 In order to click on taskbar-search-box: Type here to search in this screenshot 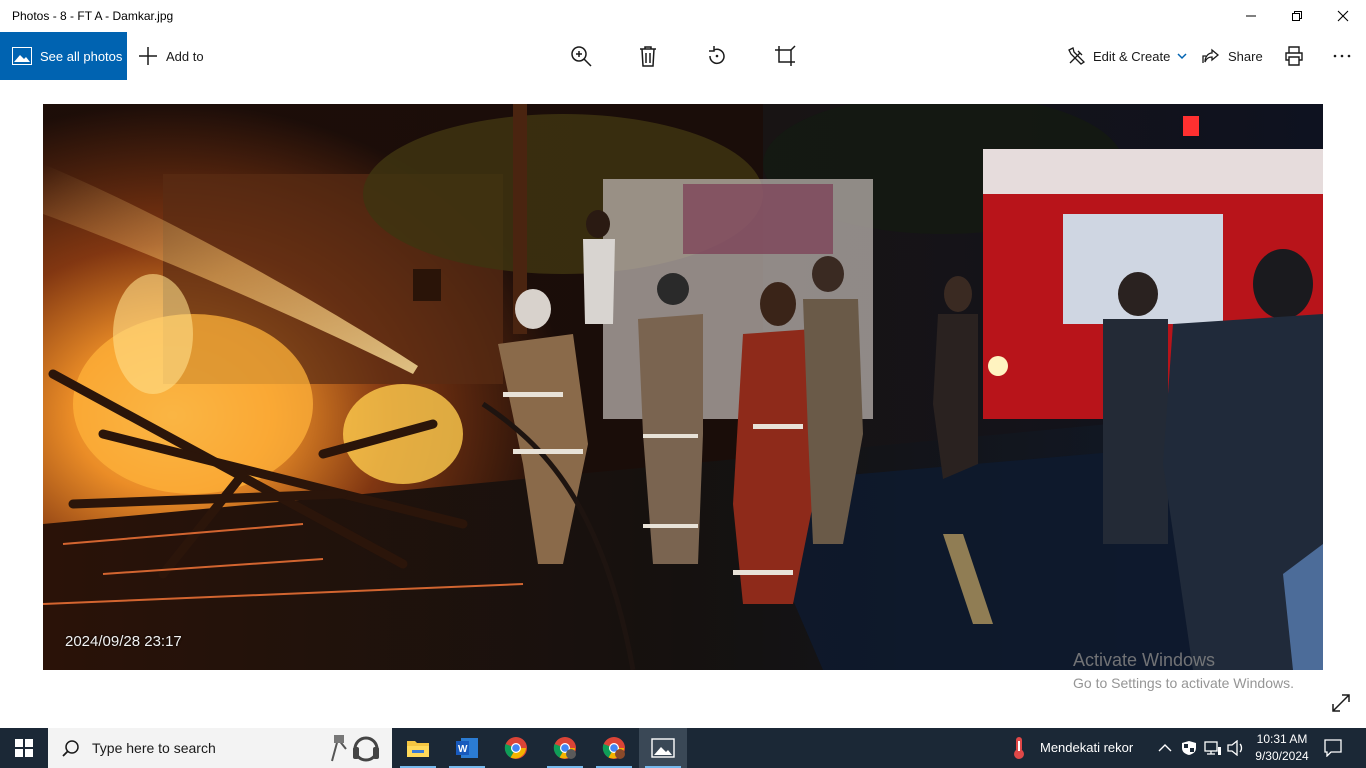, I will do `click(220, 748)`.